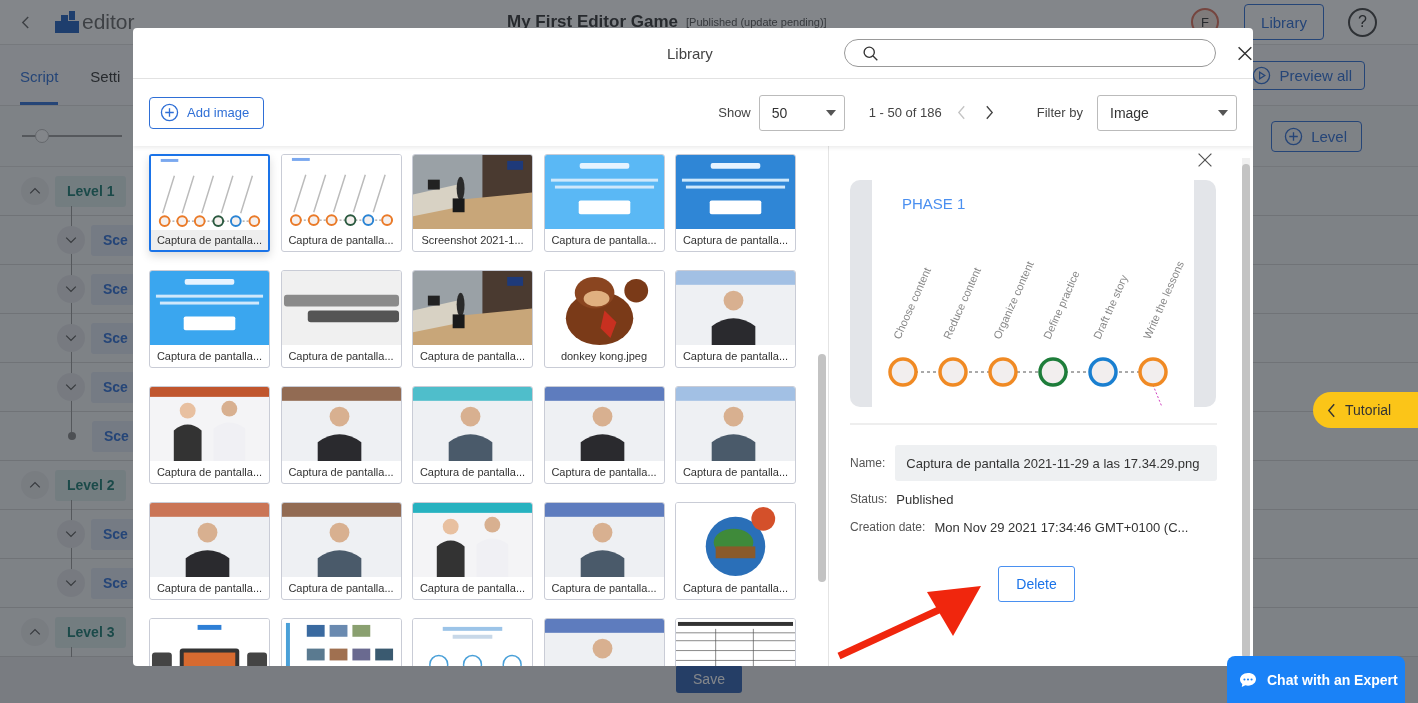  What do you see at coordinates (108, 22) in the screenshot?
I see `logo-text: editor` at bounding box center [108, 22].